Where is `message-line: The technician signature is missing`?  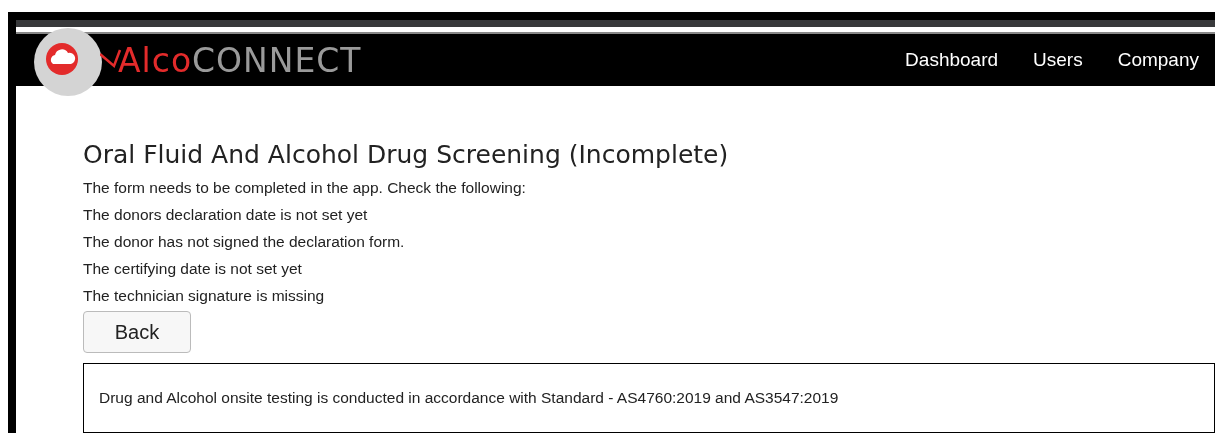 message-line: The technician signature is missing is located at coordinates (204, 296).